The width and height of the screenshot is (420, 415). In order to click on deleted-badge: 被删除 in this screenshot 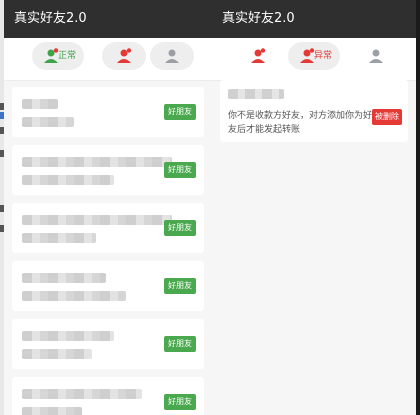, I will do `click(387, 117)`.